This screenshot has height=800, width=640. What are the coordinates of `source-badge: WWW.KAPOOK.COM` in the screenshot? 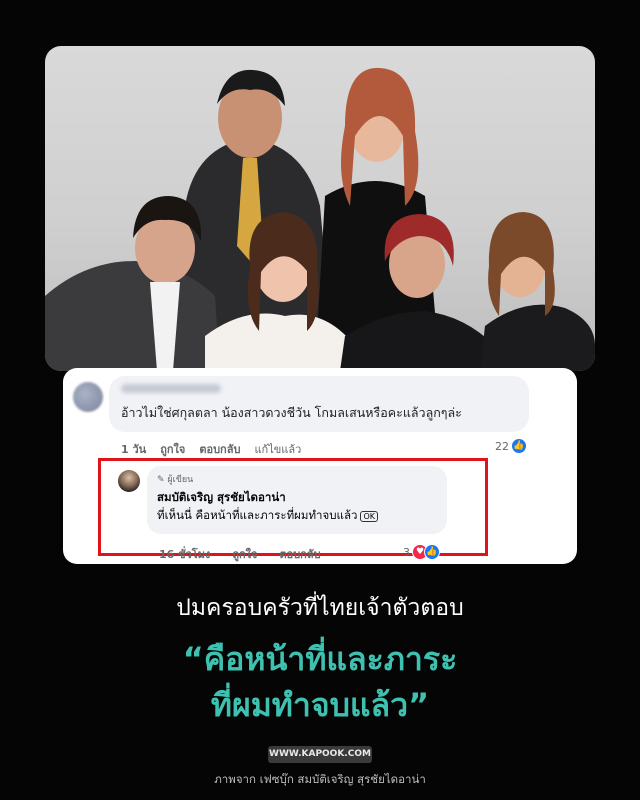 It's located at (320, 754).